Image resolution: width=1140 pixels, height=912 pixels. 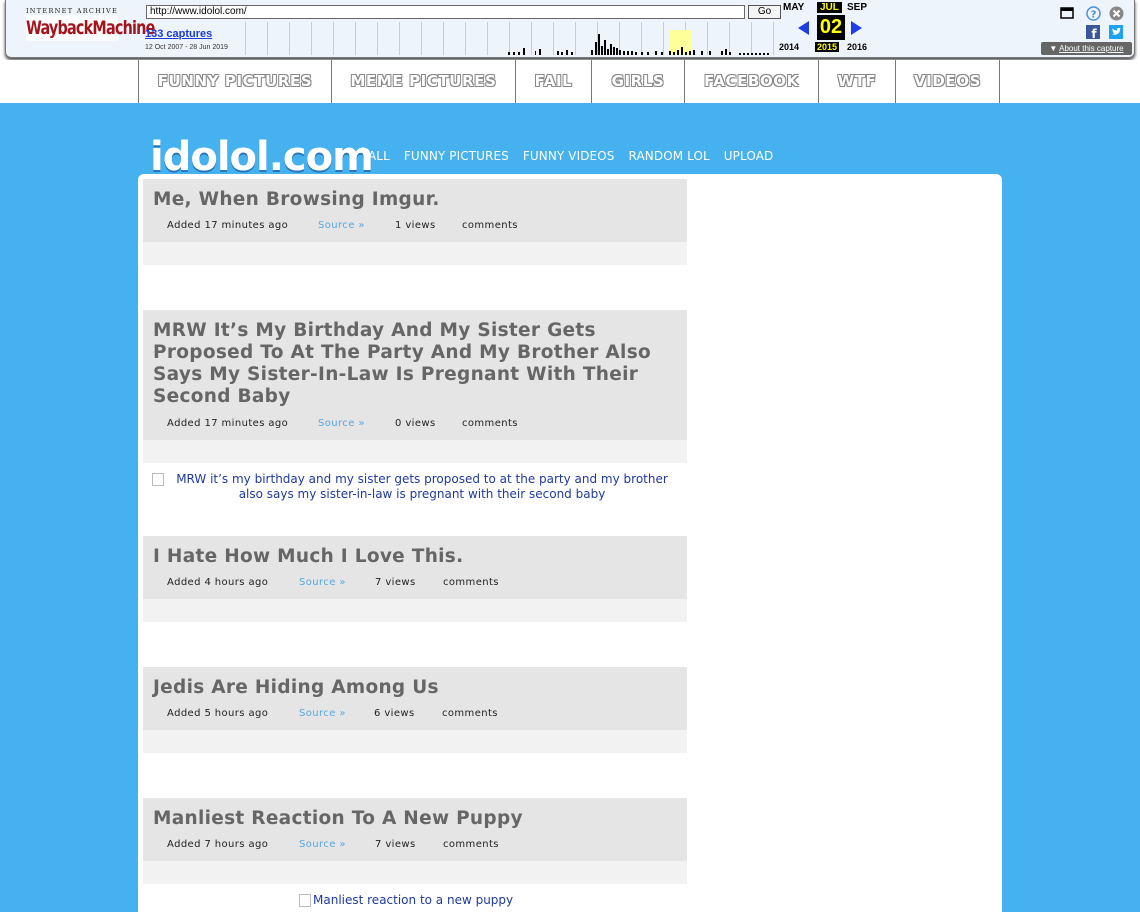 I want to click on wayback-logo-main: WaybackMachine, so click(x=90, y=28).